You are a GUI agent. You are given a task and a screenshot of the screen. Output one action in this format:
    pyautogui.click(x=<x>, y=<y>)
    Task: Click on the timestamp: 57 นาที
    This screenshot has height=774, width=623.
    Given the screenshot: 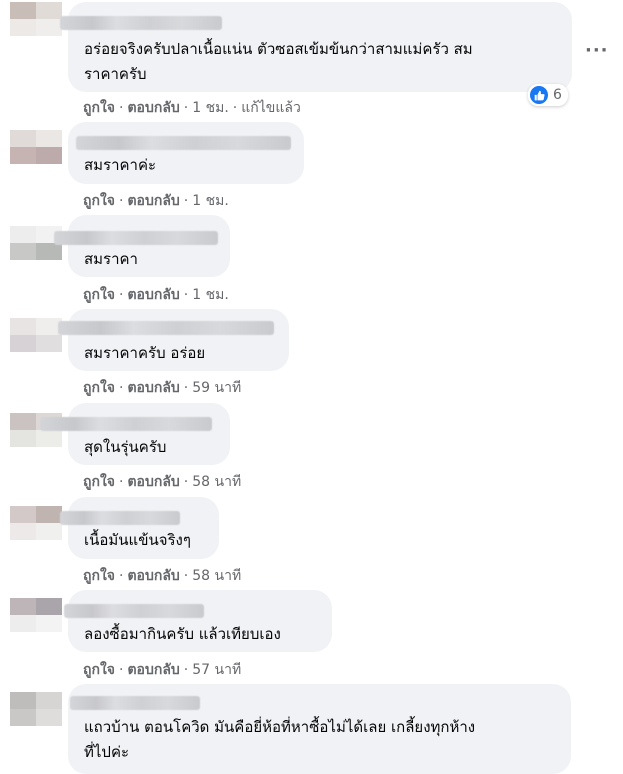 What is the action you would take?
    pyautogui.click(x=216, y=670)
    